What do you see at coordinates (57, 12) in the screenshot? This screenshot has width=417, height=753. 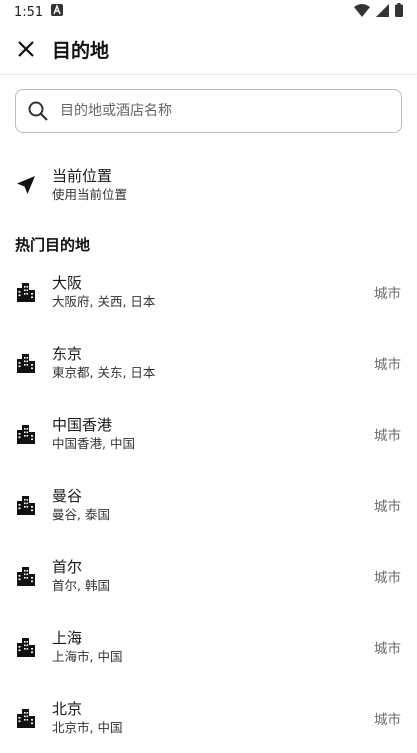 I see `notification-a-icon` at bounding box center [57, 12].